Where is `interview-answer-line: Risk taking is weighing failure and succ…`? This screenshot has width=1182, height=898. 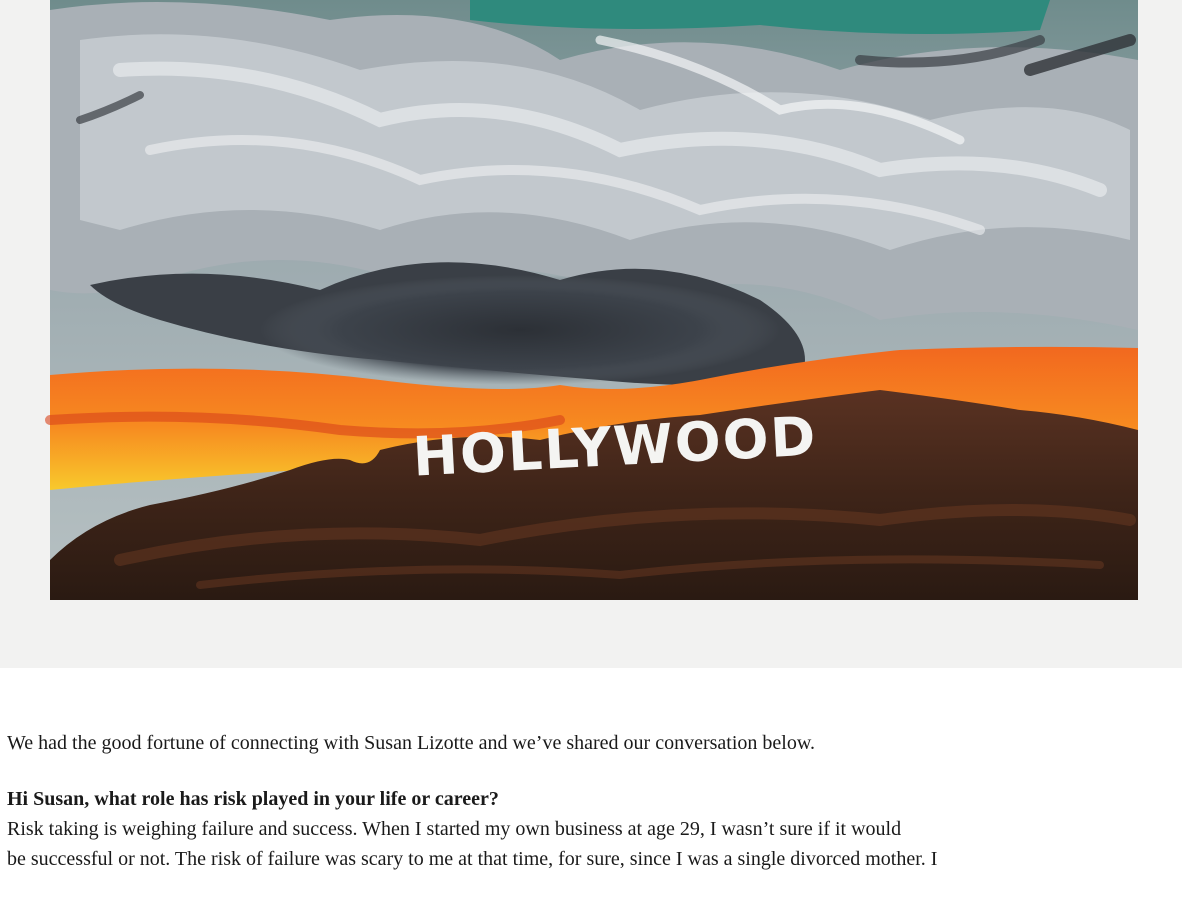 interview-answer-line: Risk taking is weighing failure and succ… is located at coordinates (454, 829).